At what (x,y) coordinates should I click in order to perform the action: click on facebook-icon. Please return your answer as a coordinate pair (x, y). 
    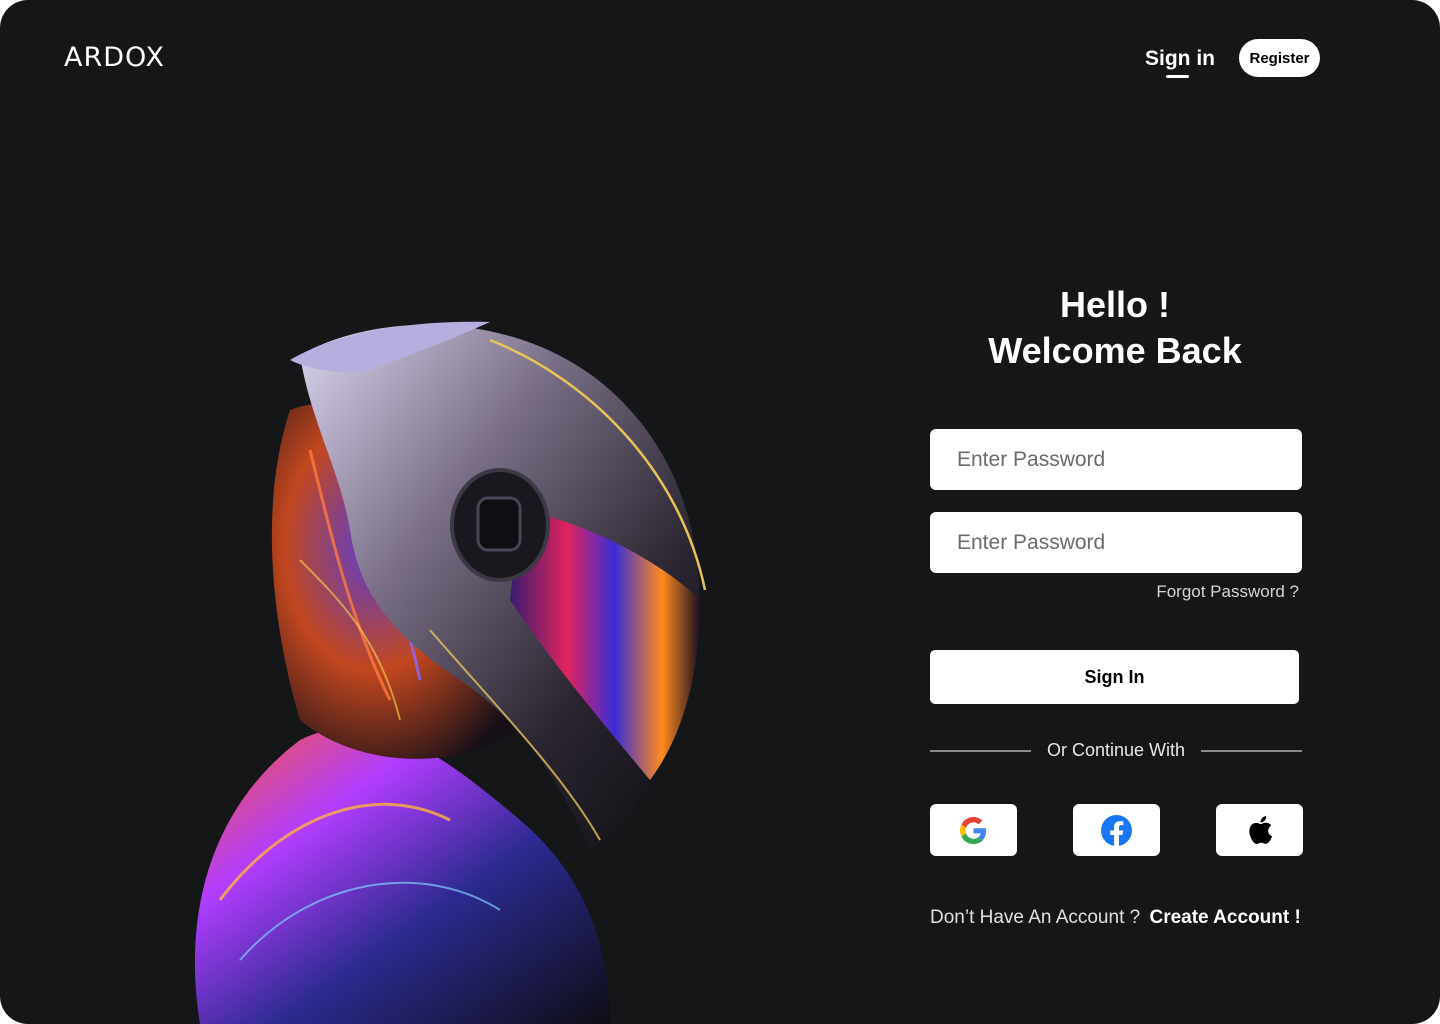
    Looking at the image, I should click on (1116, 830).